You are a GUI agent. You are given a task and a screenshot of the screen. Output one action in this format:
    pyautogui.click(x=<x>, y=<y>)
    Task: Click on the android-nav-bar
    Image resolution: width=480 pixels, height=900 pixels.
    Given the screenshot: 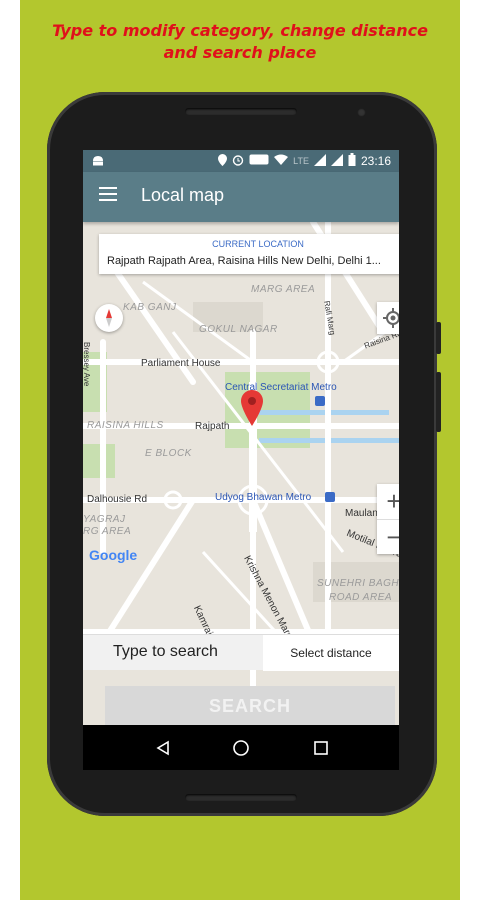 What is the action you would take?
    pyautogui.click(x=241, y=747)
    